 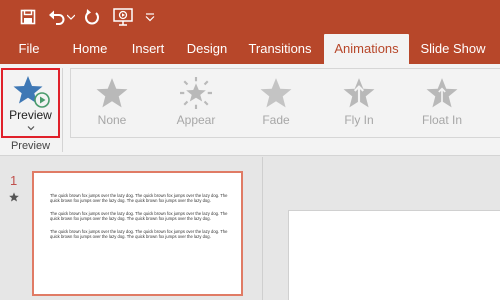 I want to click on animation-indicator-star-icon, so click(x=14, y=197).